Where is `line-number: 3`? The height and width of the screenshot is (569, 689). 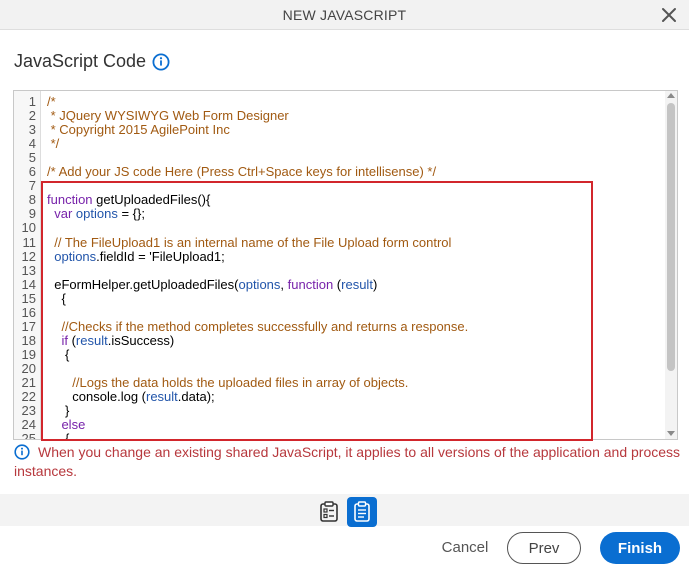
line-number: 3 is located at coordinates (32, 130).